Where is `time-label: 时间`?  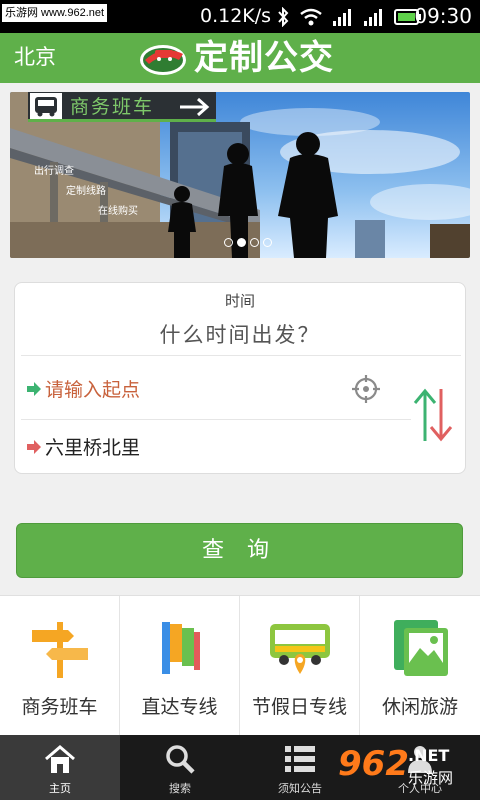
time-label: 时间 is located at coordinates (239, 301).